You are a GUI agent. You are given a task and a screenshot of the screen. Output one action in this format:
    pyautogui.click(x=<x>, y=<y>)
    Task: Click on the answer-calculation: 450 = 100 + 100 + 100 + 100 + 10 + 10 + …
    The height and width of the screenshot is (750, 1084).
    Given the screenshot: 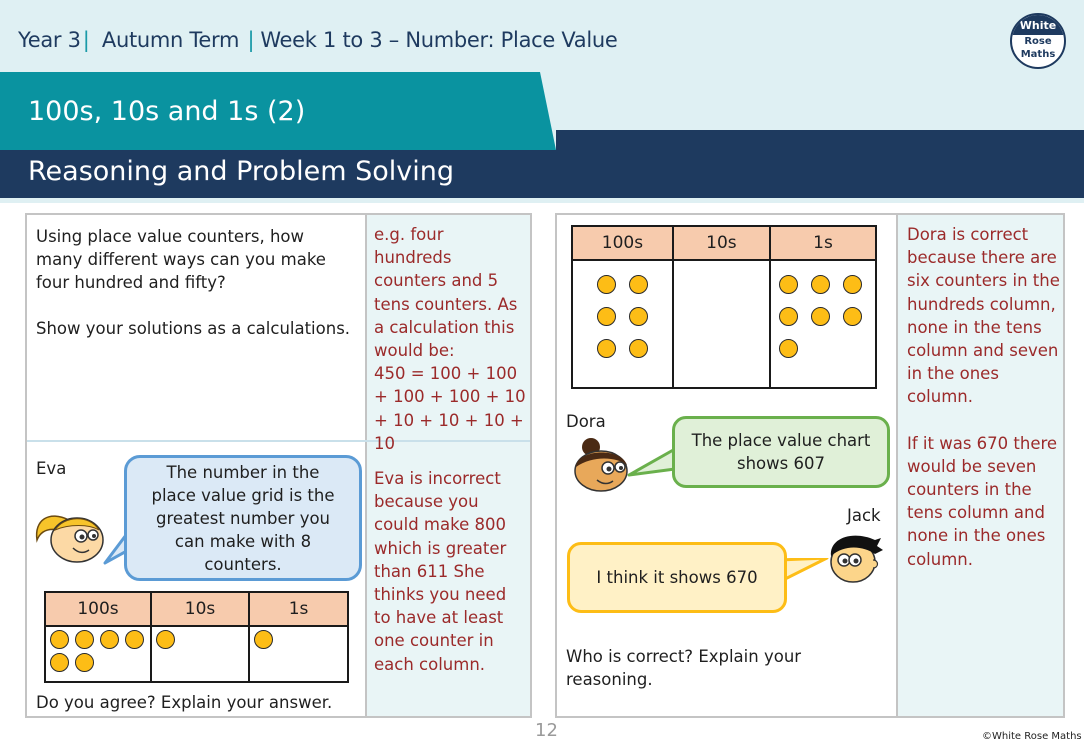 What is the action you would take?
    pyautogui.click(x=450, y=408)
    